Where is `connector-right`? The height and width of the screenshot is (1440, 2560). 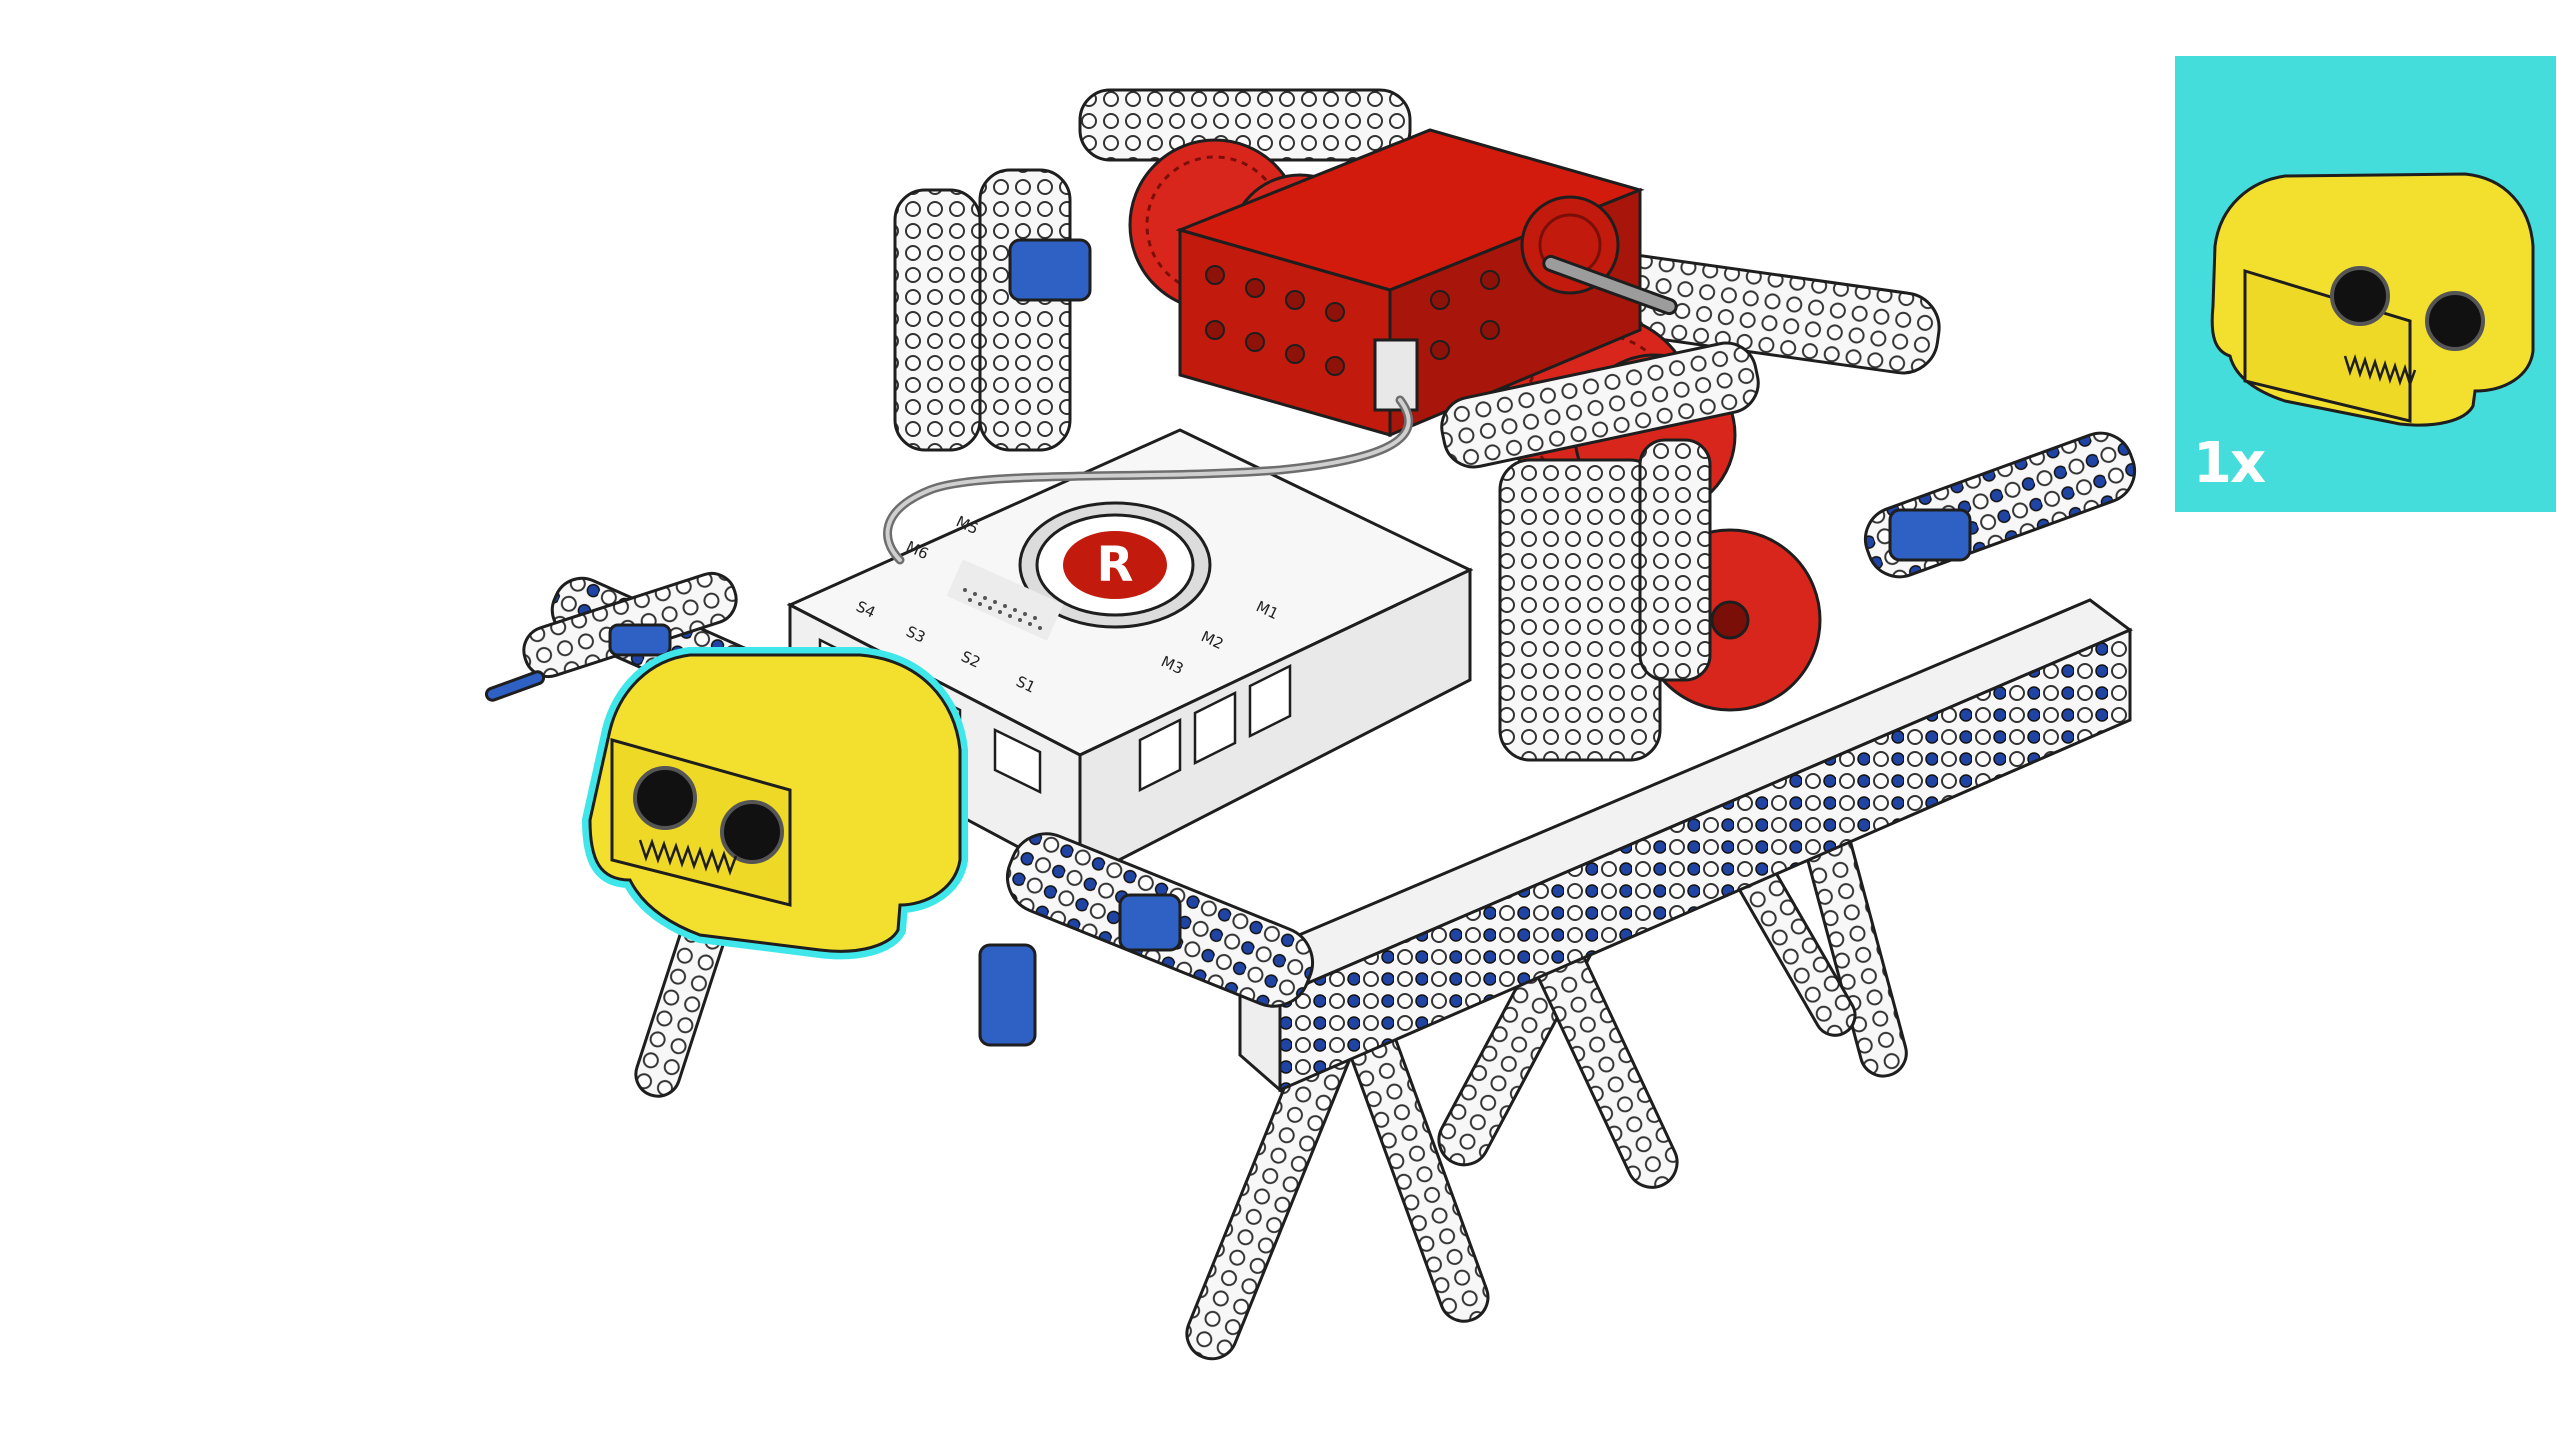
connector-right is located at coordinates (1930, 535).